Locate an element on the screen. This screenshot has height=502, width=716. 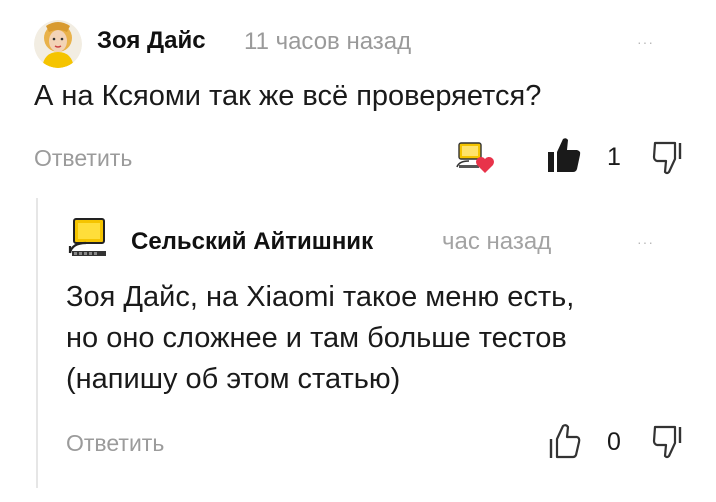
comment-author: Сельский Айтишник is located at coordinates (252, 242).